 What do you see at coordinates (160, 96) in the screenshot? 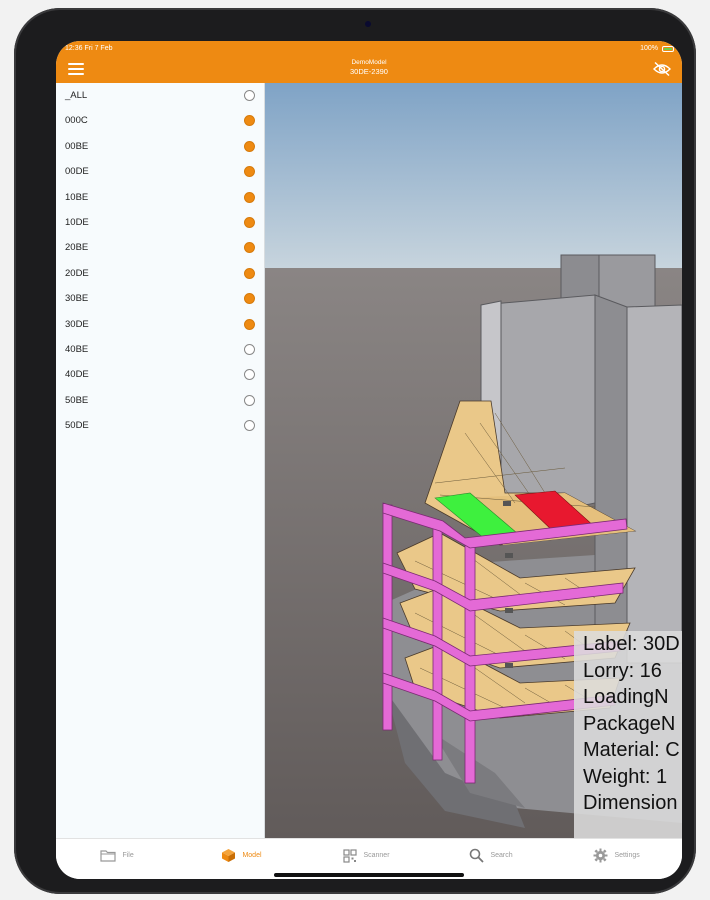
I see `layer-item-all: _ALL` at bounding box center [160, 96].